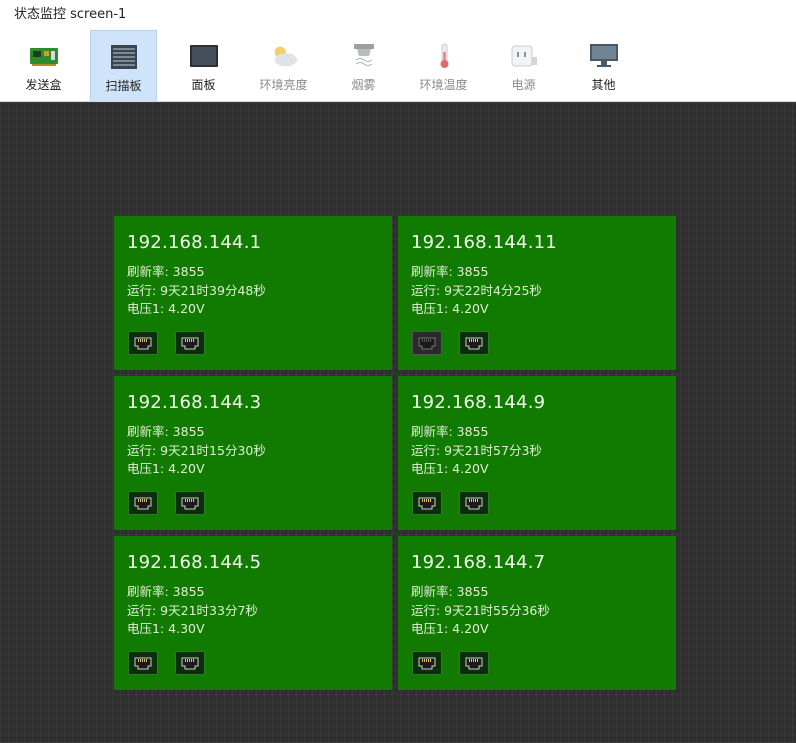  Describe the element at coordinates (43, 85) in the screenshot. I see `tool-label: 发送盒` at that location.